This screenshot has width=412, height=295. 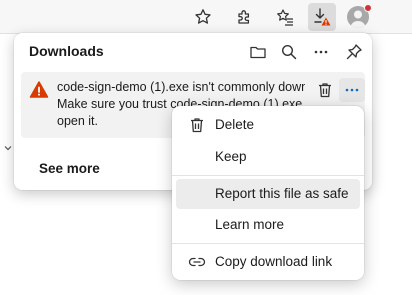 What do you see at coordinates (197, 262) in the screenshot?
I see `link-icon` at bounding box center [197, 262].